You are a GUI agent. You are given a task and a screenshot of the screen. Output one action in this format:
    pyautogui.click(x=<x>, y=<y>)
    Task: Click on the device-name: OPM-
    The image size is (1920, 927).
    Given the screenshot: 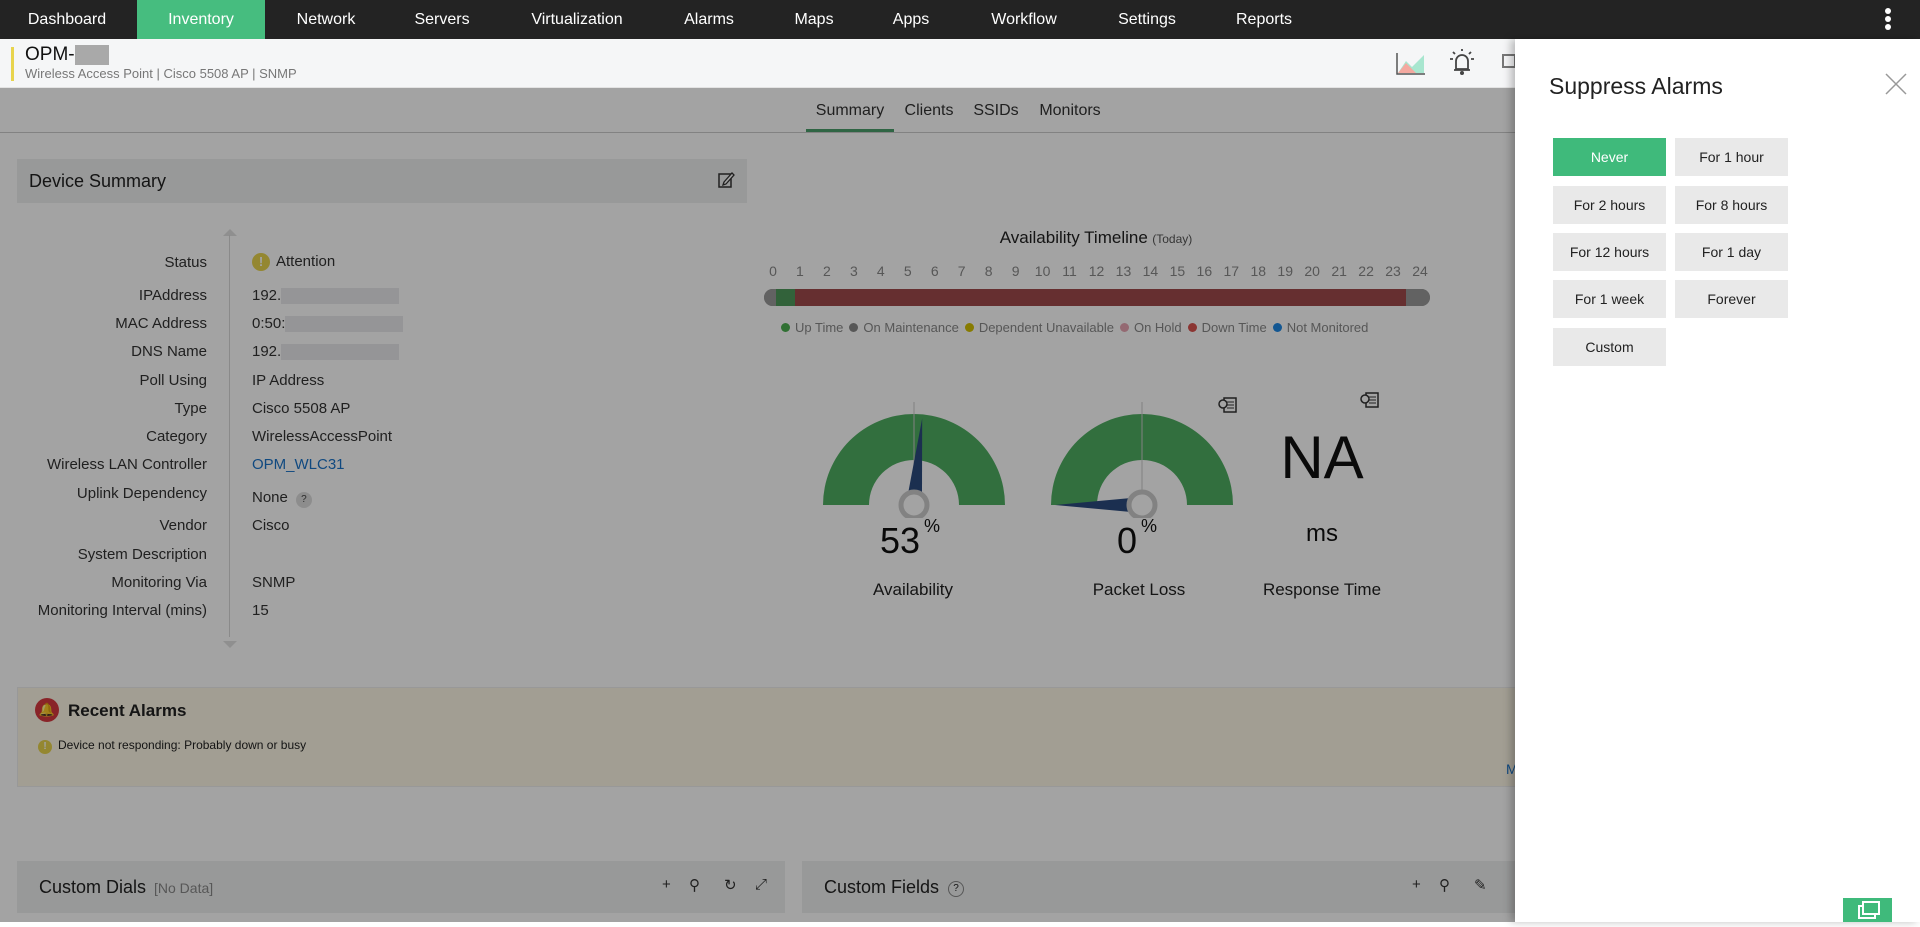 What is the action you would take?
    pyautogui.click(x=50, y=54)
    